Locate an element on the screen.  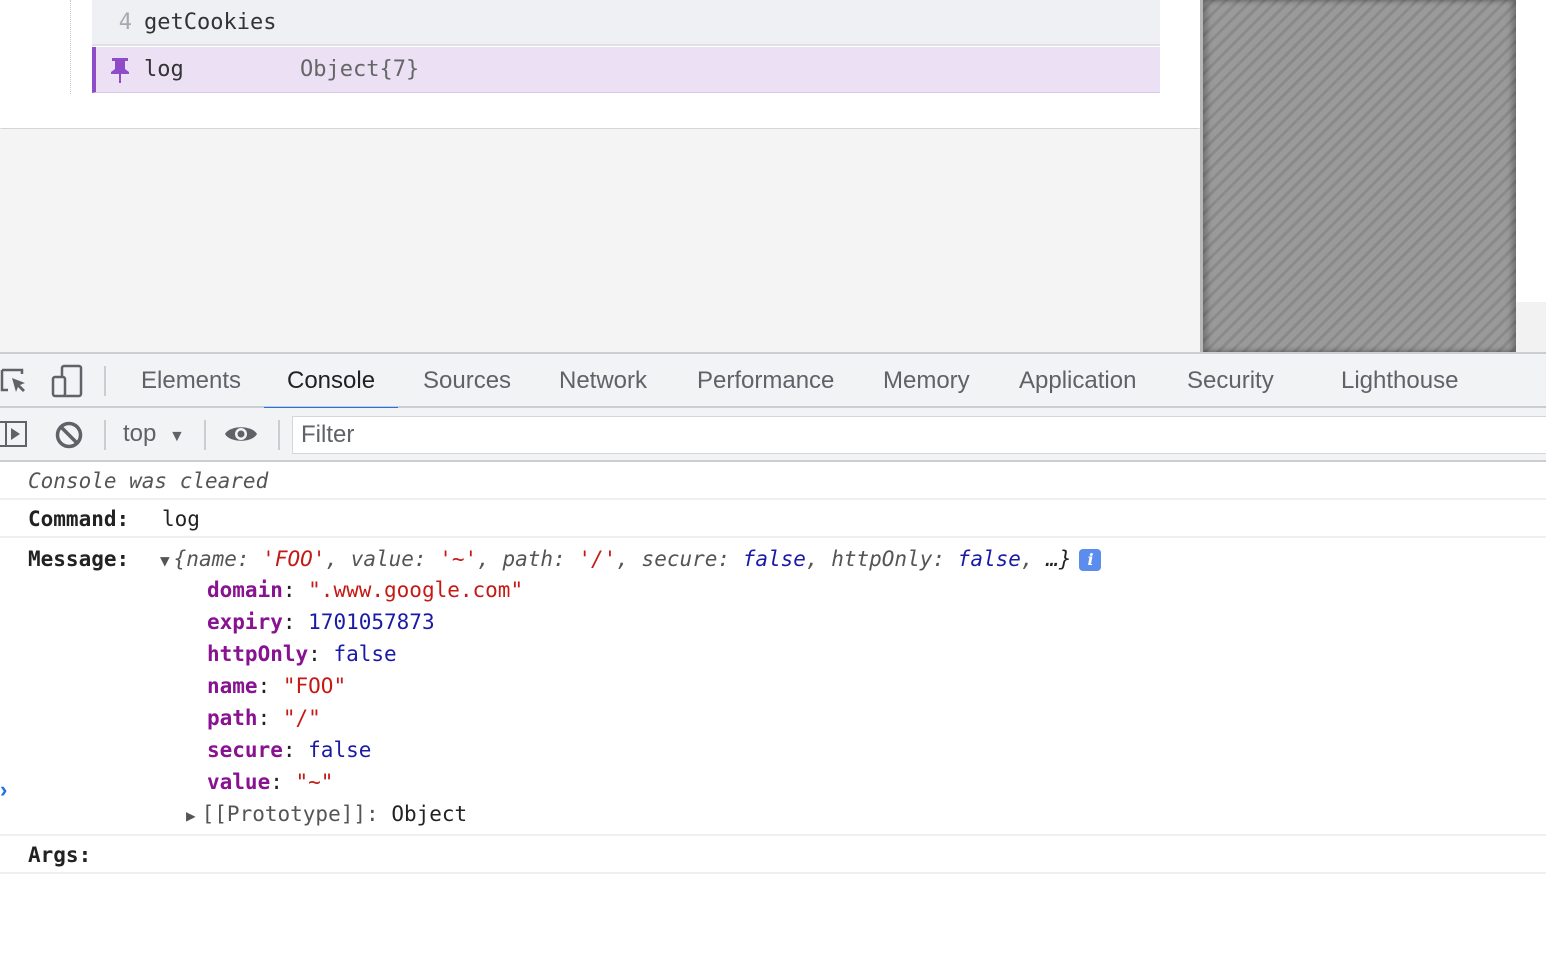
console-cleared-message: Console was cleared is located at coordinates (773, 481).